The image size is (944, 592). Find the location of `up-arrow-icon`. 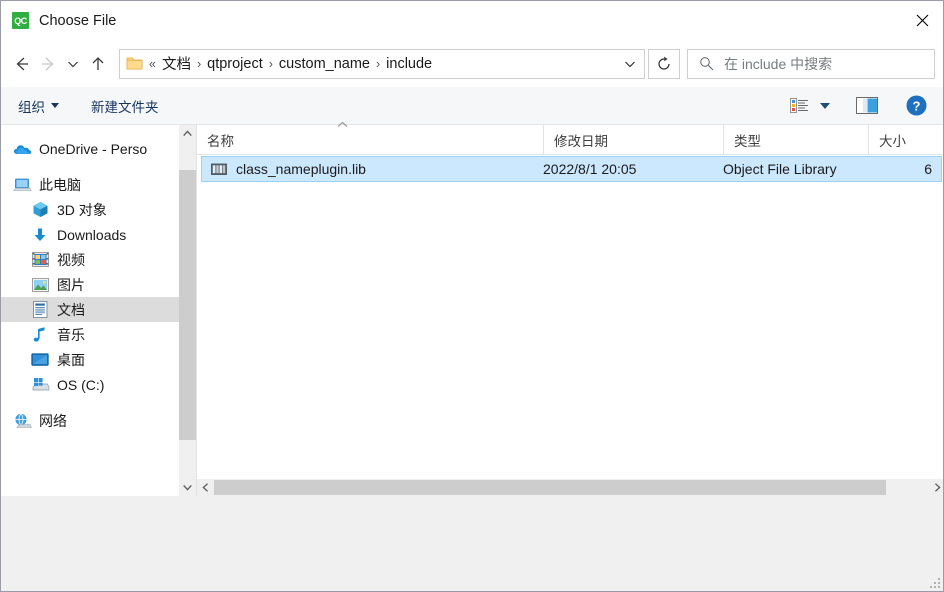

up-arrow-icon is located at coordinates (98, 64).